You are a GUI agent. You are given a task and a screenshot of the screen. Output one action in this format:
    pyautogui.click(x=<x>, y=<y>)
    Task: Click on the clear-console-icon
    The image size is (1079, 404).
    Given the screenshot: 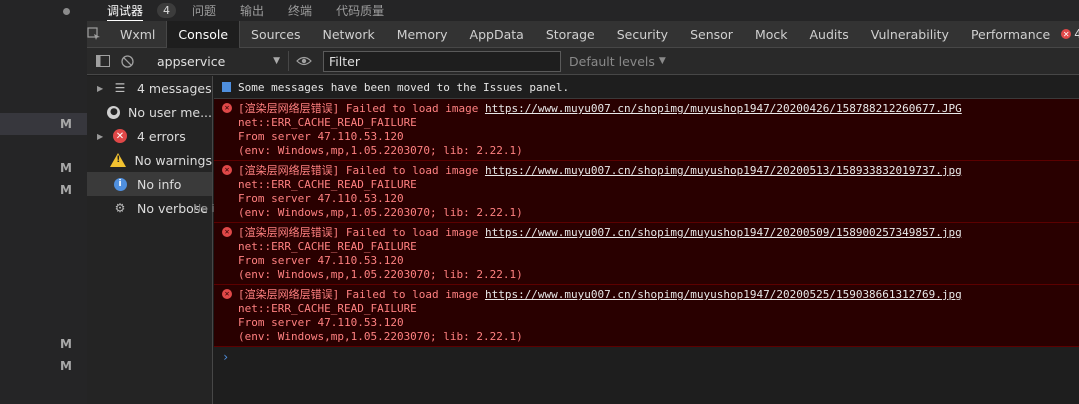 What is the action you would take?
    pyautogui.click(x=127, y=61)
    